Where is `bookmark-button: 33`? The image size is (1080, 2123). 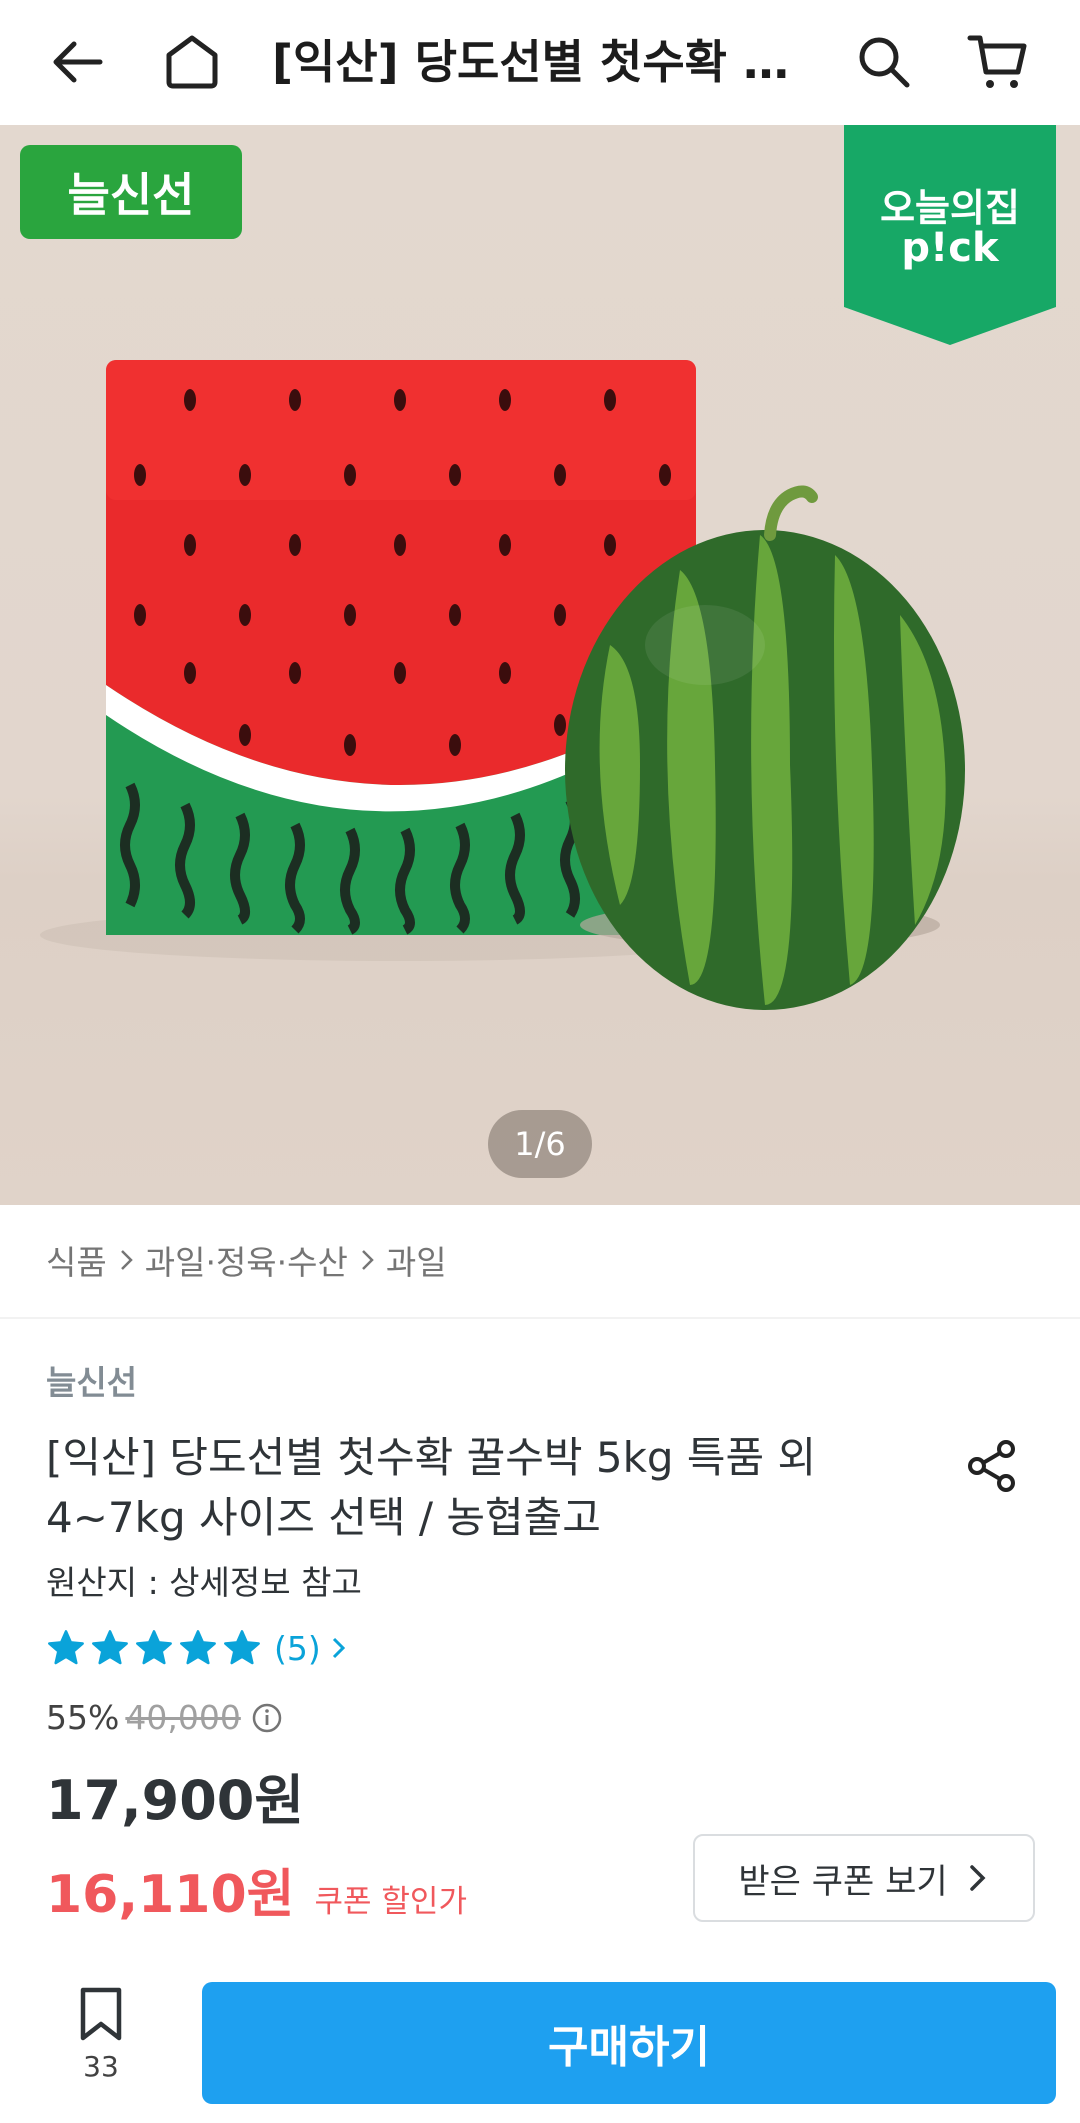
bookmark-button: 33 is located at coordinates (101, 2041).